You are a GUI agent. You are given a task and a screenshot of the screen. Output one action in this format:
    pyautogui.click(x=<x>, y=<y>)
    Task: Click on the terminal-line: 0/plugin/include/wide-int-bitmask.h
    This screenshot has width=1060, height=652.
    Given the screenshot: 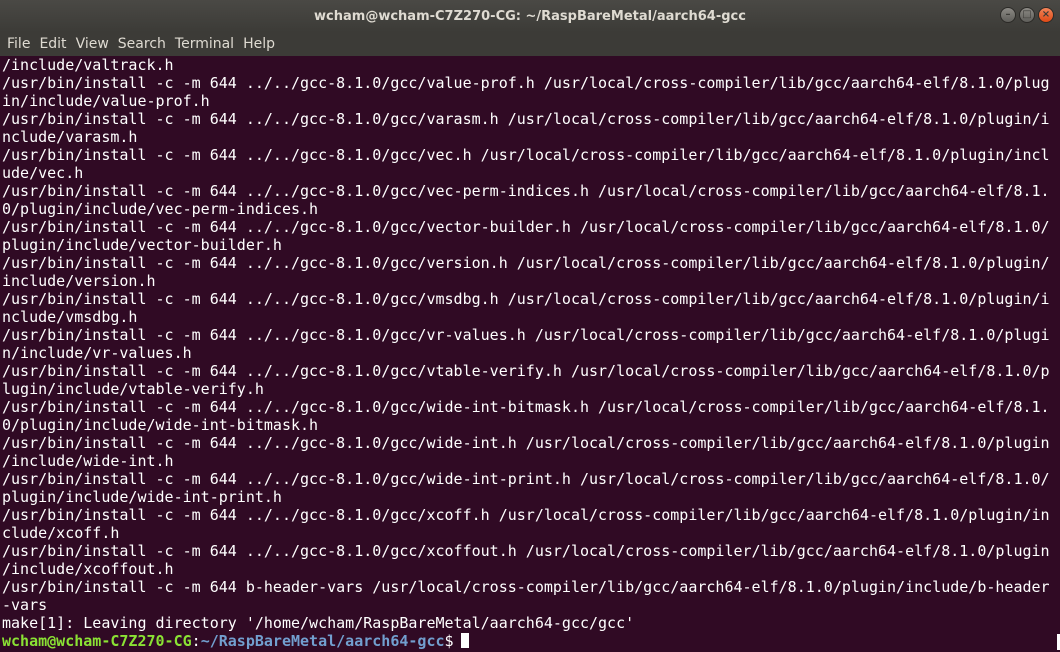 What is the action you would take?
    pyautogui.click(x=160, y=425)
    